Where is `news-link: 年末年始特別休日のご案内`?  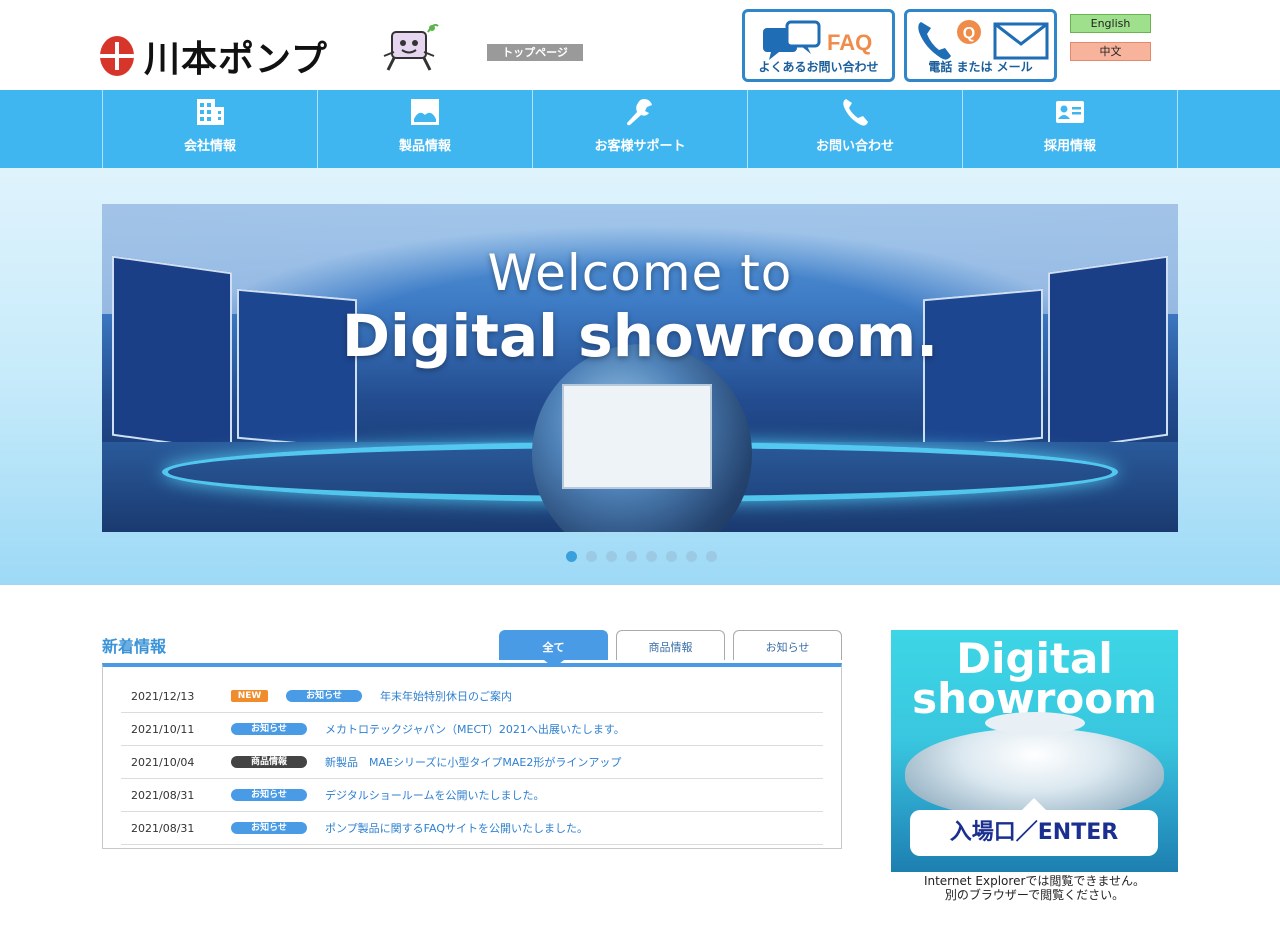
news-link: 年末年始特別休日のご案内 is located at coordinates (446, 696).